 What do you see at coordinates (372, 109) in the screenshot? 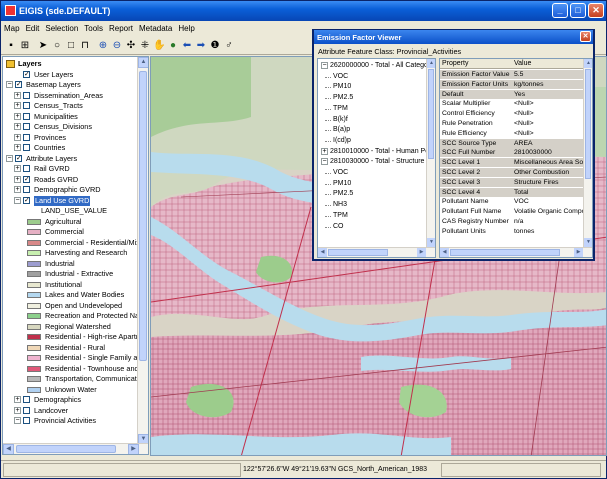
I see `pollutant-node: TPM` at bounding box center [372, 109].